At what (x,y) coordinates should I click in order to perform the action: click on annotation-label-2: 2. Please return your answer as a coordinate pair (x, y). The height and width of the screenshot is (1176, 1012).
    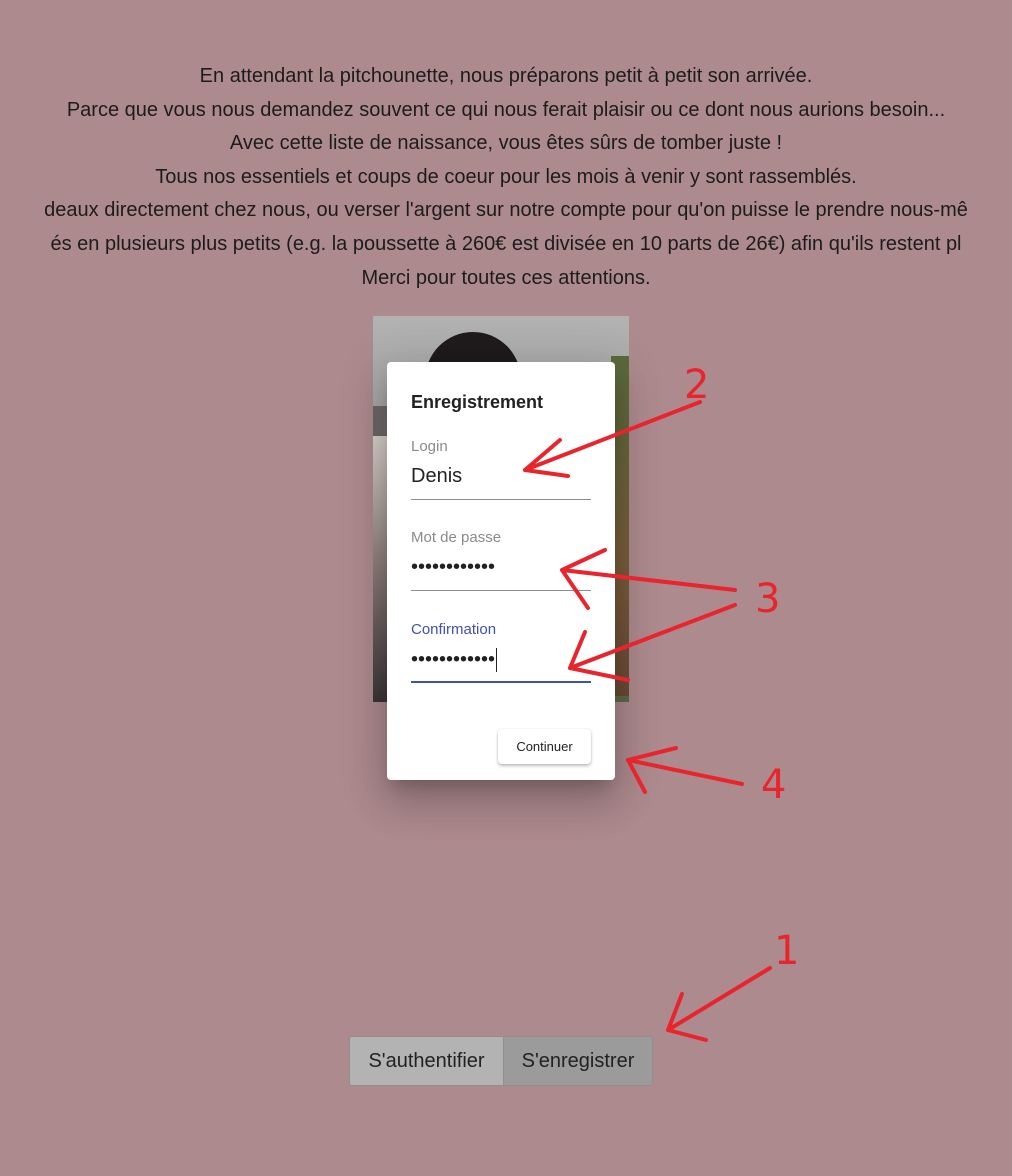
    Looking at the image, I should click on (697, 385).